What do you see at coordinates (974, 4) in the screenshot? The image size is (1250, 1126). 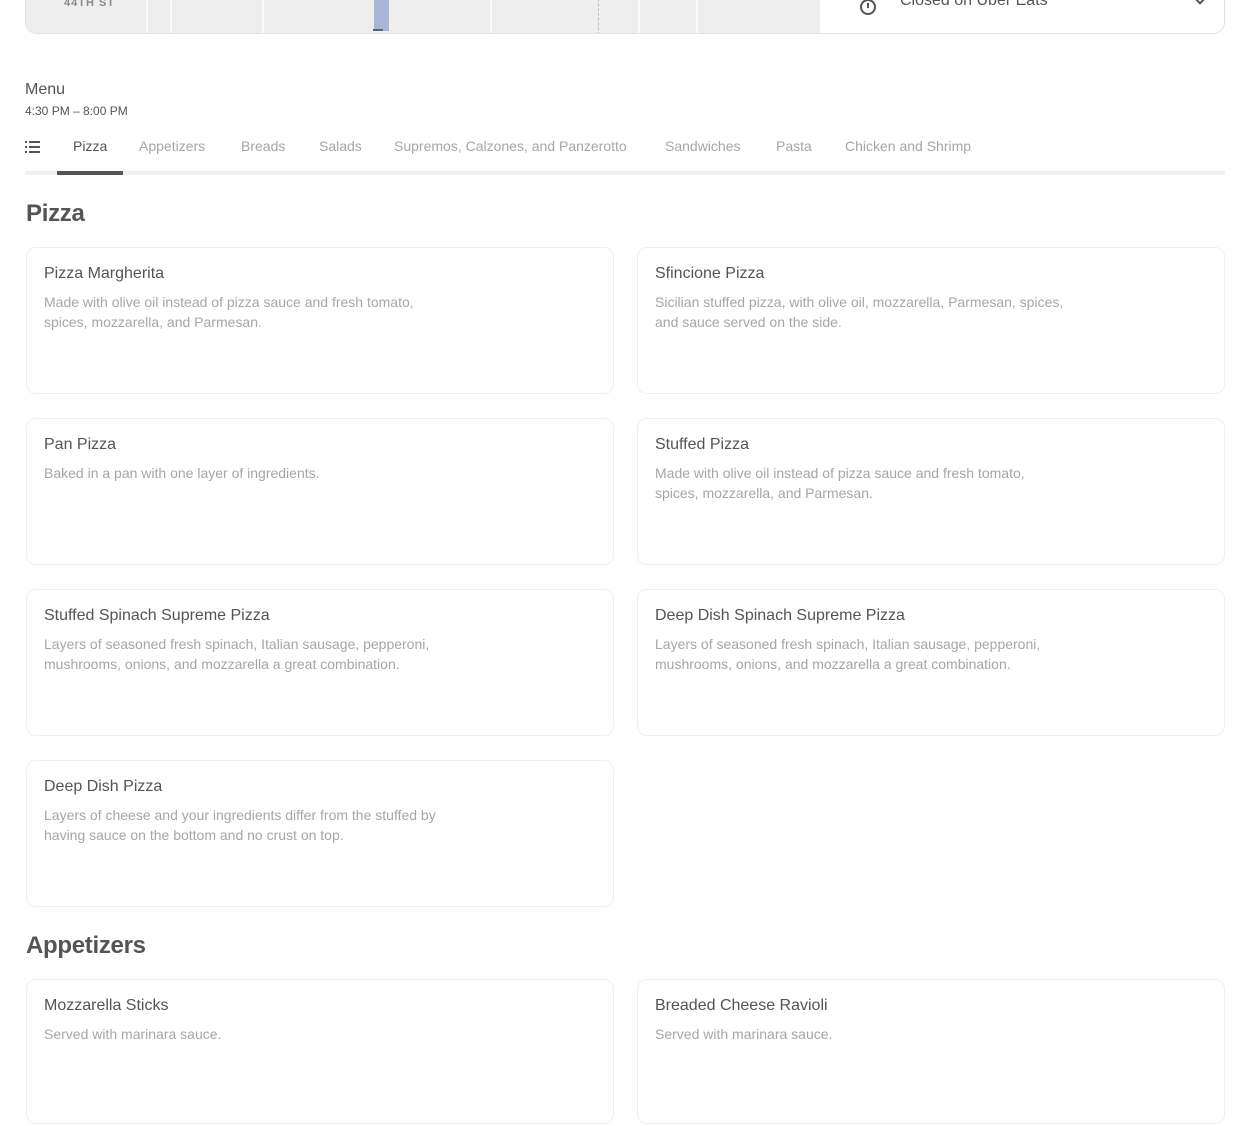 I see `store-status-text: Closed on Uber Eats` at bounding box center [974, 4].